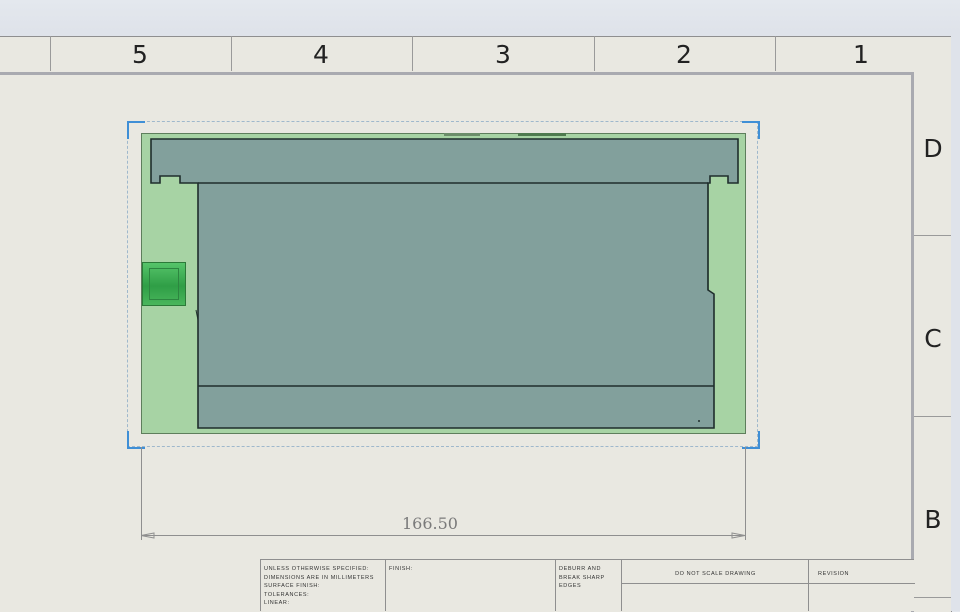 The width and height of the screenshot is (960, 612). I want to click on title-block-divider, so click(768, 583).